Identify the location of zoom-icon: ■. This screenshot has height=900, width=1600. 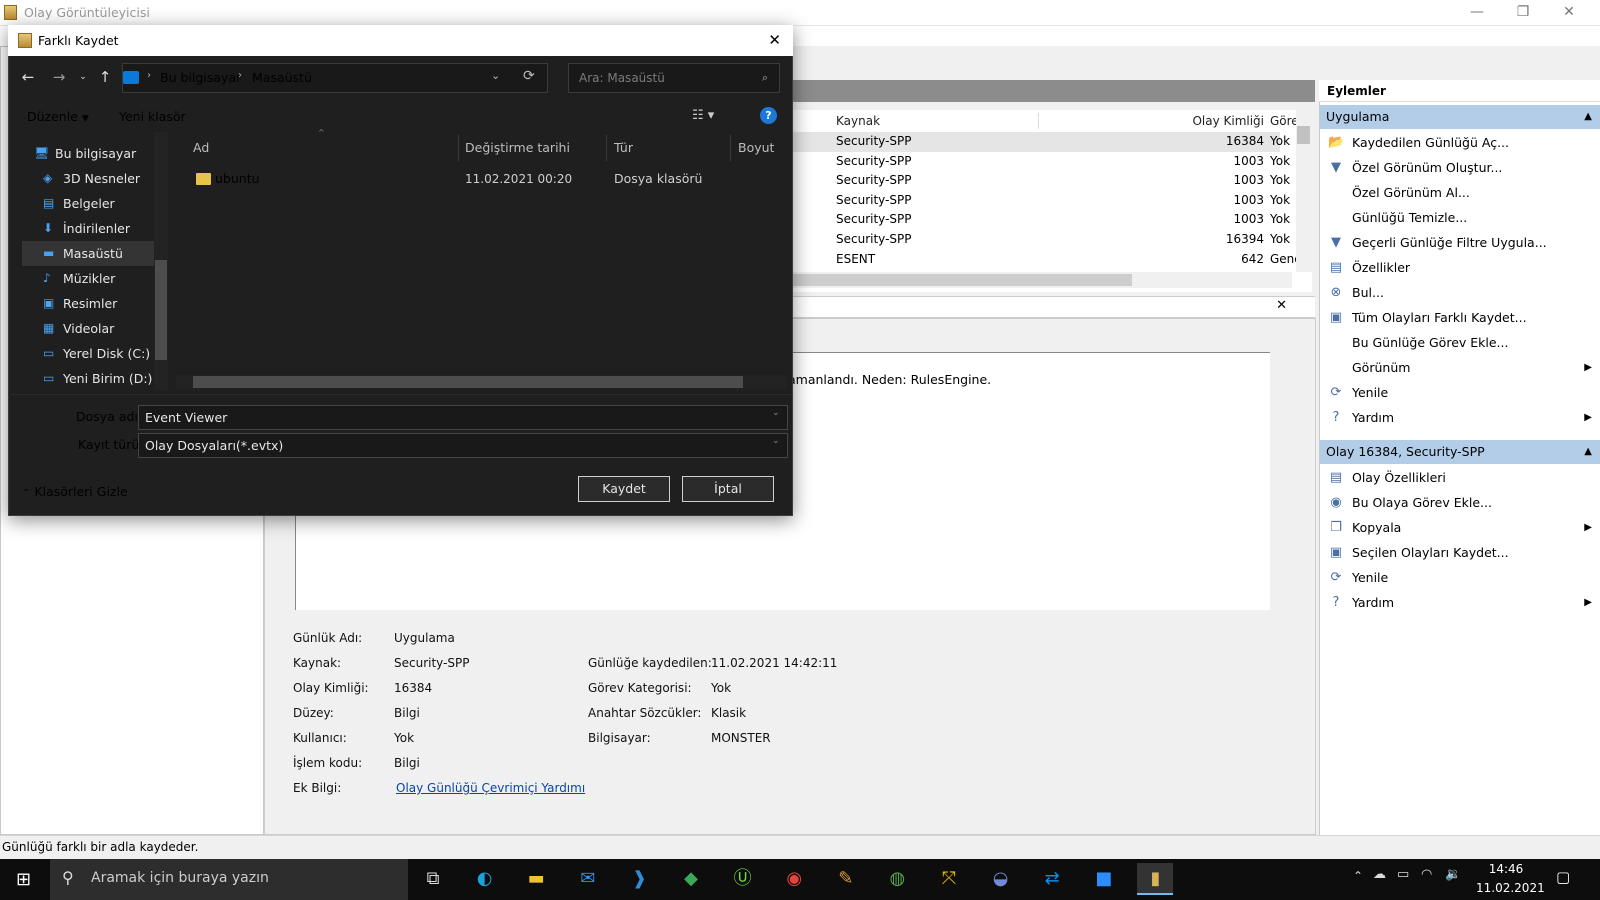
(1104, 879).